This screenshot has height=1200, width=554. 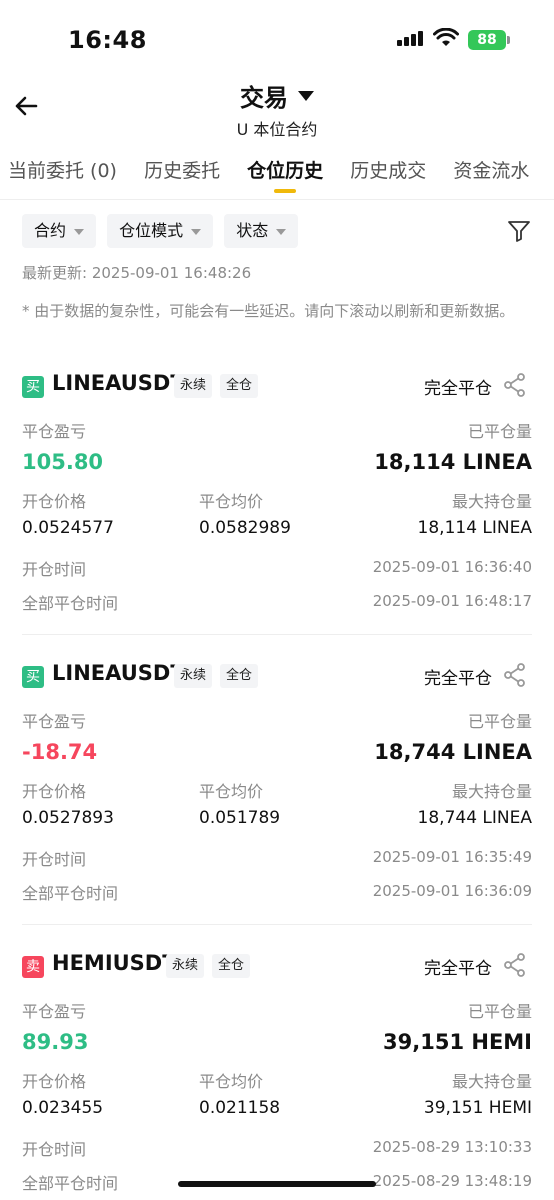 I want to click on delay-note: * 由于数据的复杂性，可能会有一些延迟。请向下滚动以刷新和更新数据。, so click(x=268, y=311).